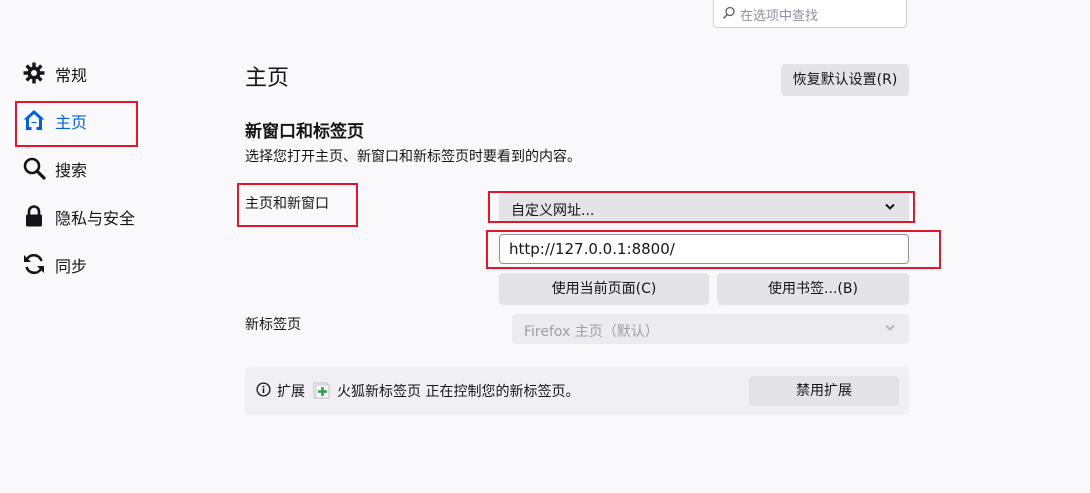  I want to click on page-title: 主页, so click(267, 78).